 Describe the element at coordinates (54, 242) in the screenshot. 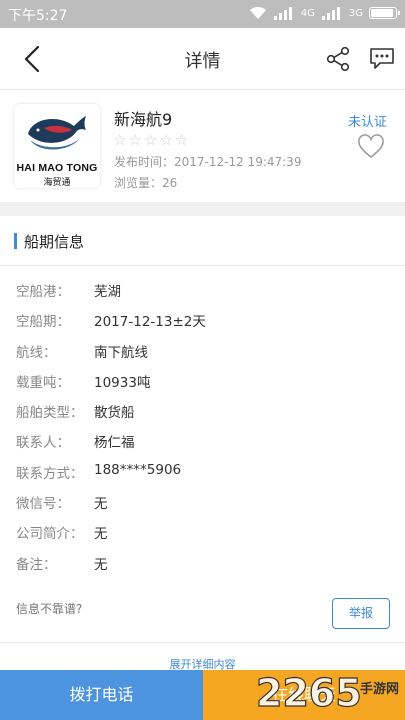

I see `section-title: 船期信息` at that location.